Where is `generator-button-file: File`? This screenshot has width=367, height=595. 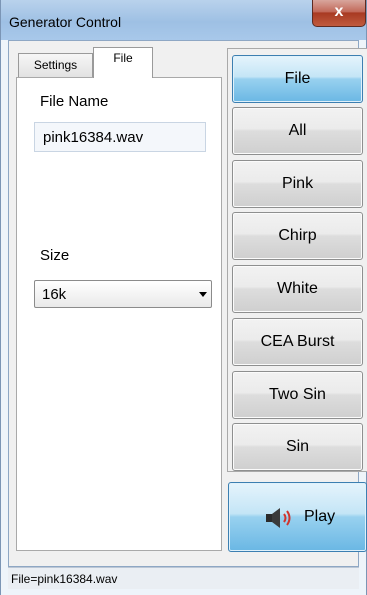
generator-button-file: File is located at coordinates (297, 79).